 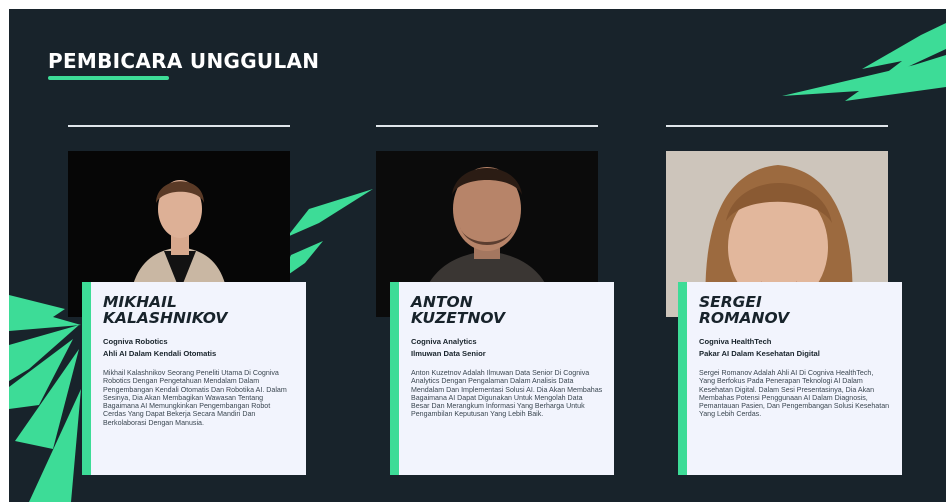 What do you see at coordinates (744, 310) in the screenshot?
I see `speaker-name: SERGEI ROMANOV` at bounding box center [744, 310].